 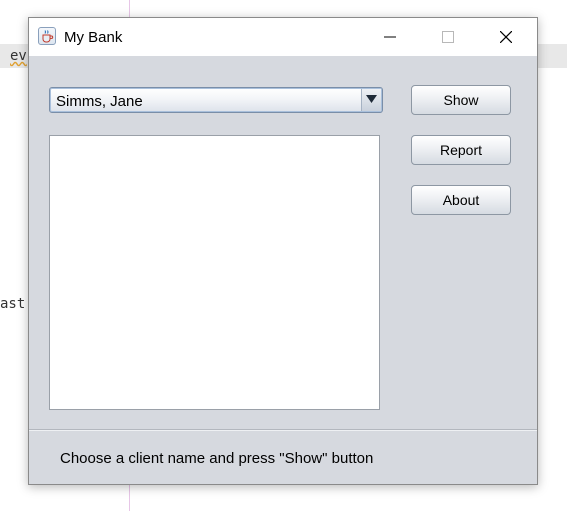 I want to click on show-button: Show, so click(x=461, y=100).